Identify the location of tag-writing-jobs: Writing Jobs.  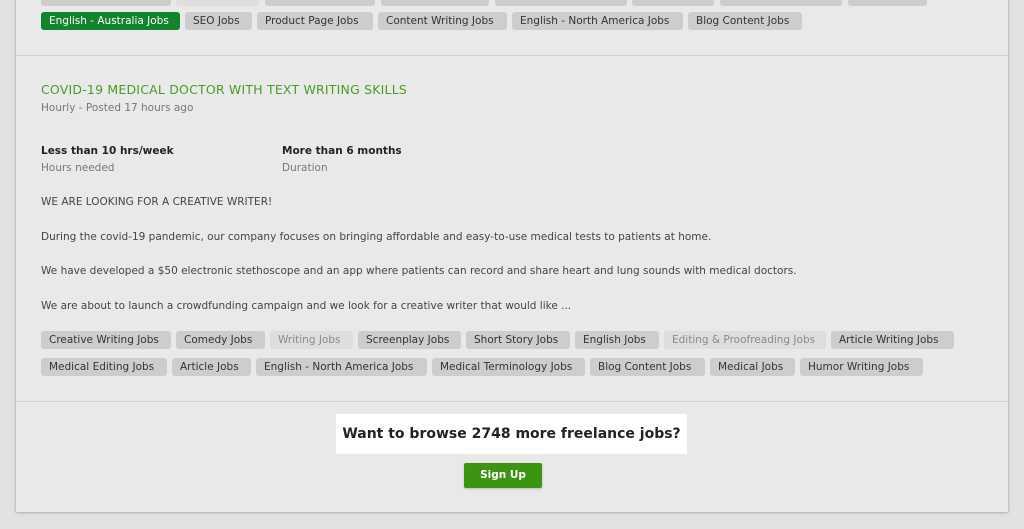
(311, 340).